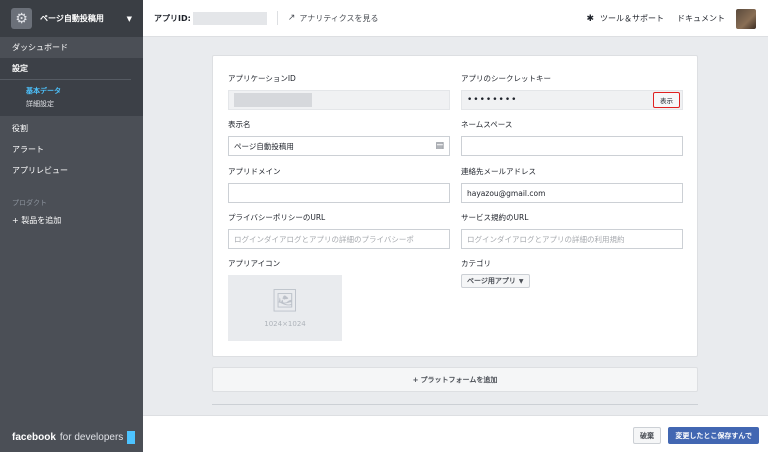  I want to click on app-secret-value: •••••••• 表示, so click(572, 100).